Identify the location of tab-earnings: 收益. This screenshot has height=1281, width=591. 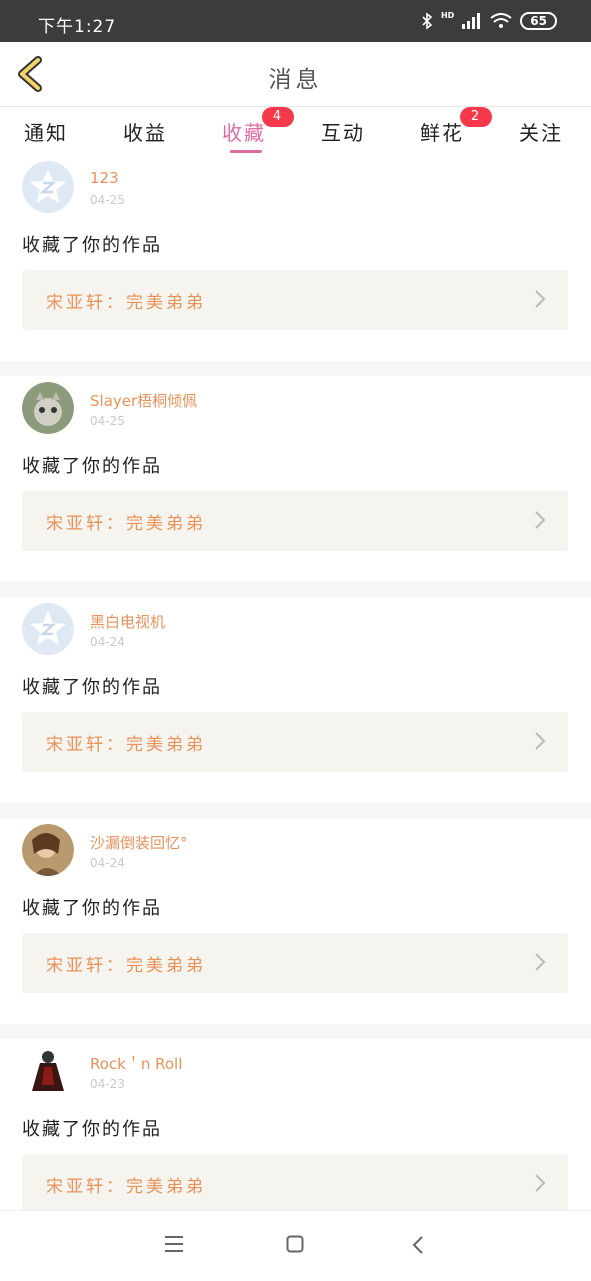
(145, 131).